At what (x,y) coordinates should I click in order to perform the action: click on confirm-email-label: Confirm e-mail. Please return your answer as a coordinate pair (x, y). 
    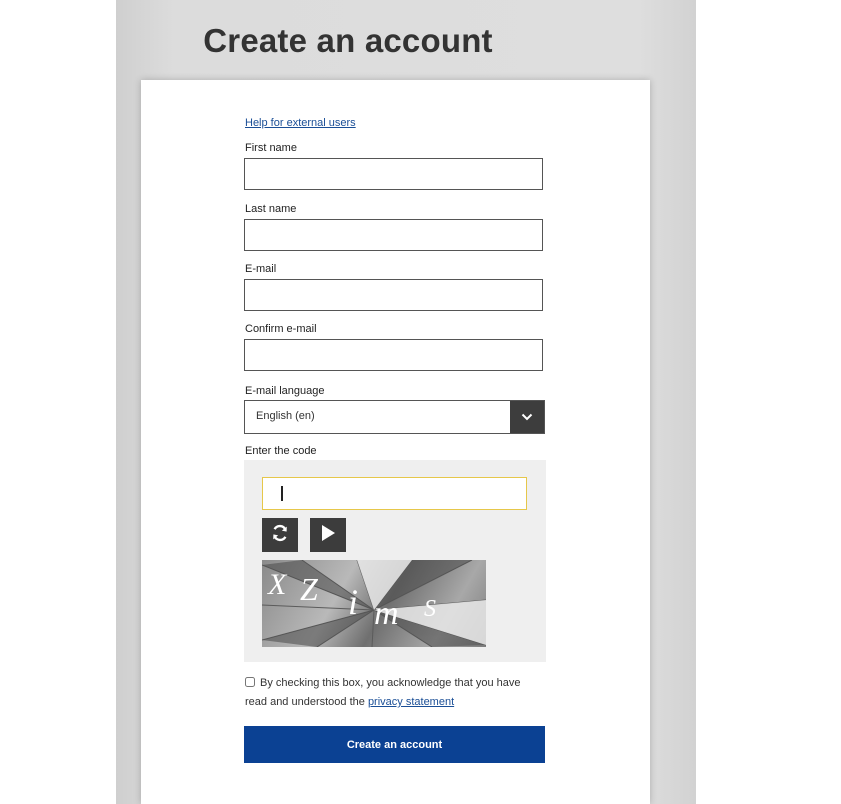
    Looking at the image, I should click on (281, 329).